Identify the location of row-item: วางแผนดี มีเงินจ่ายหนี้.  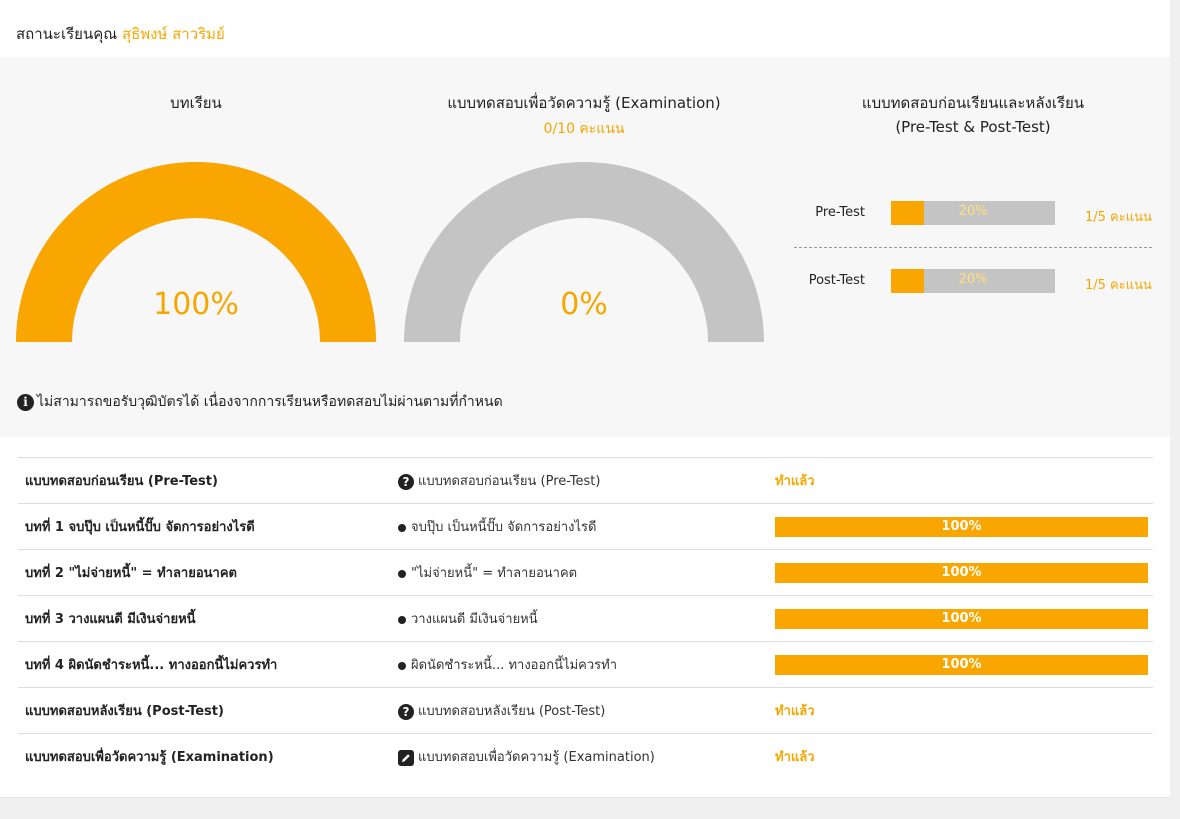
(586, 618).